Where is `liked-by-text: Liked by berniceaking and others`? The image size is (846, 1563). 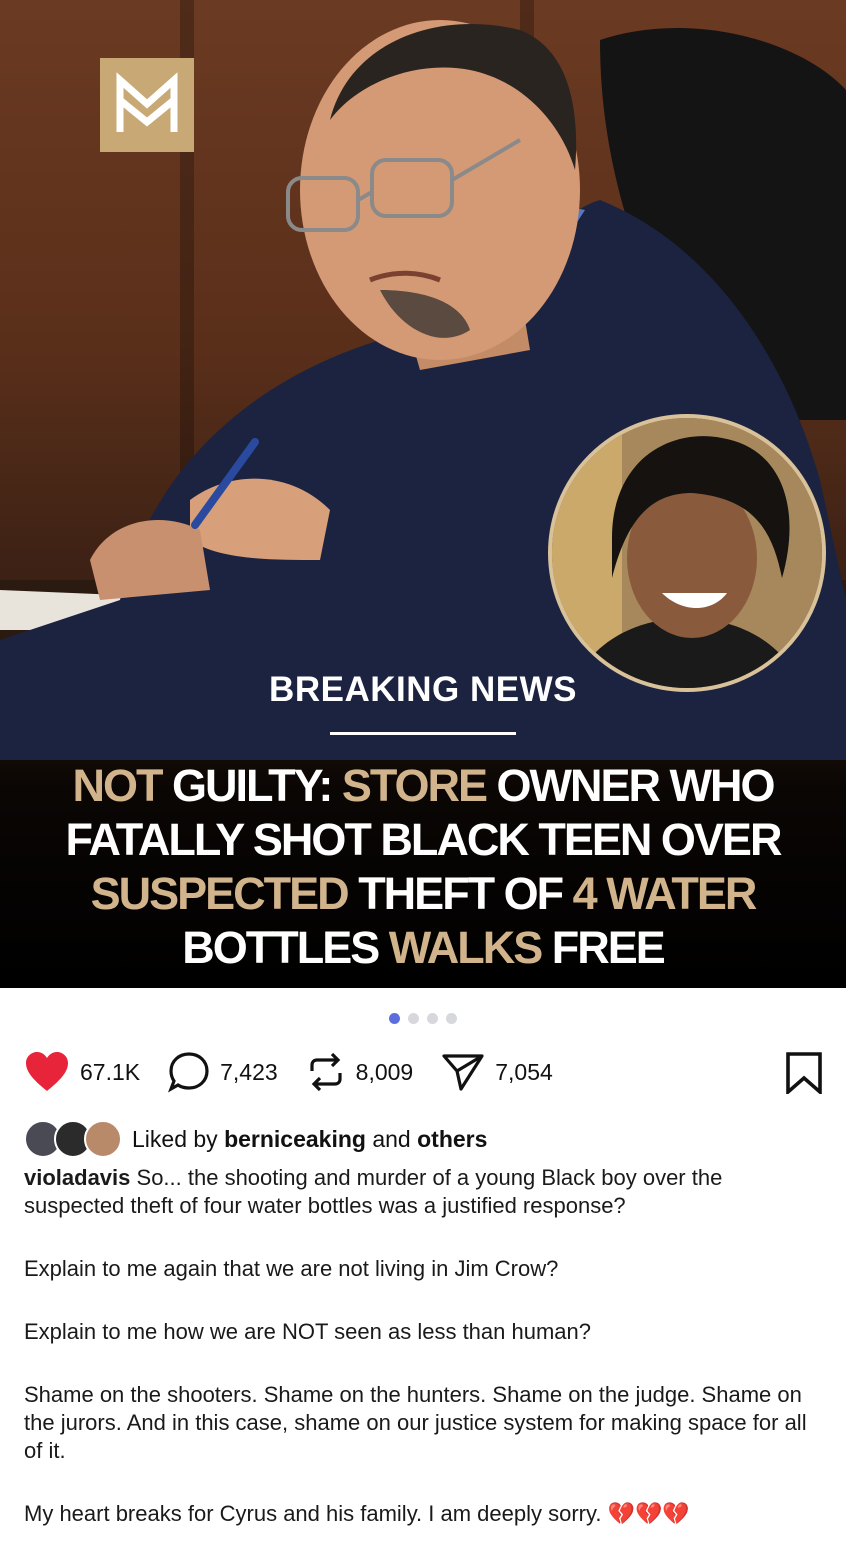
liked-by-text: Liked by berniceaking and others is located at coordinates (309, 1139).